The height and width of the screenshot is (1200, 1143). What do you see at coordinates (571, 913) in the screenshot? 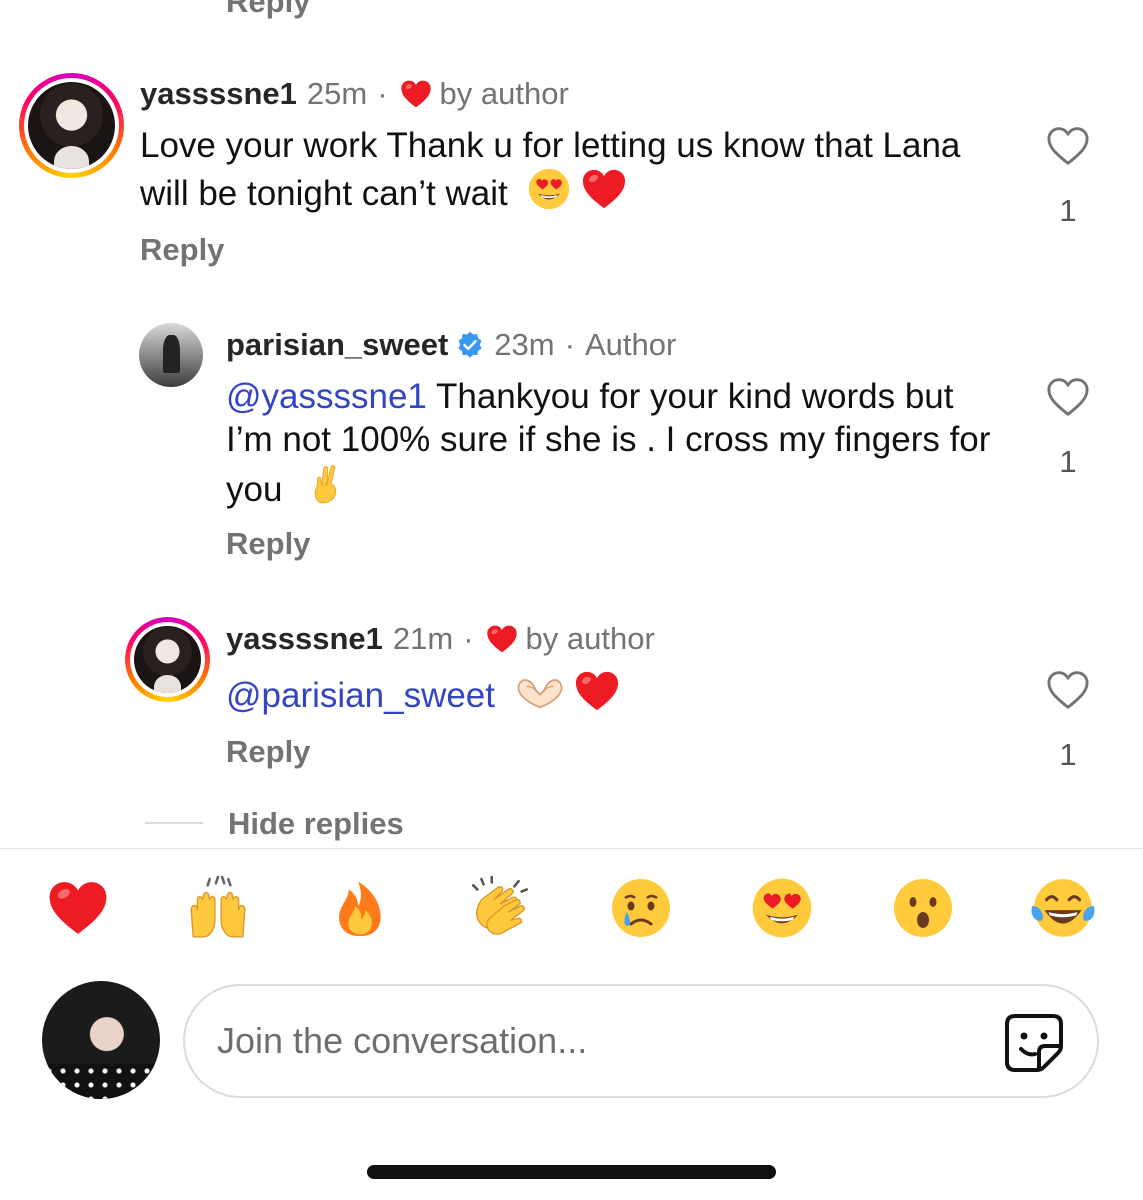
I see `quick-reactions-bar` at bounding box center [571, 913].